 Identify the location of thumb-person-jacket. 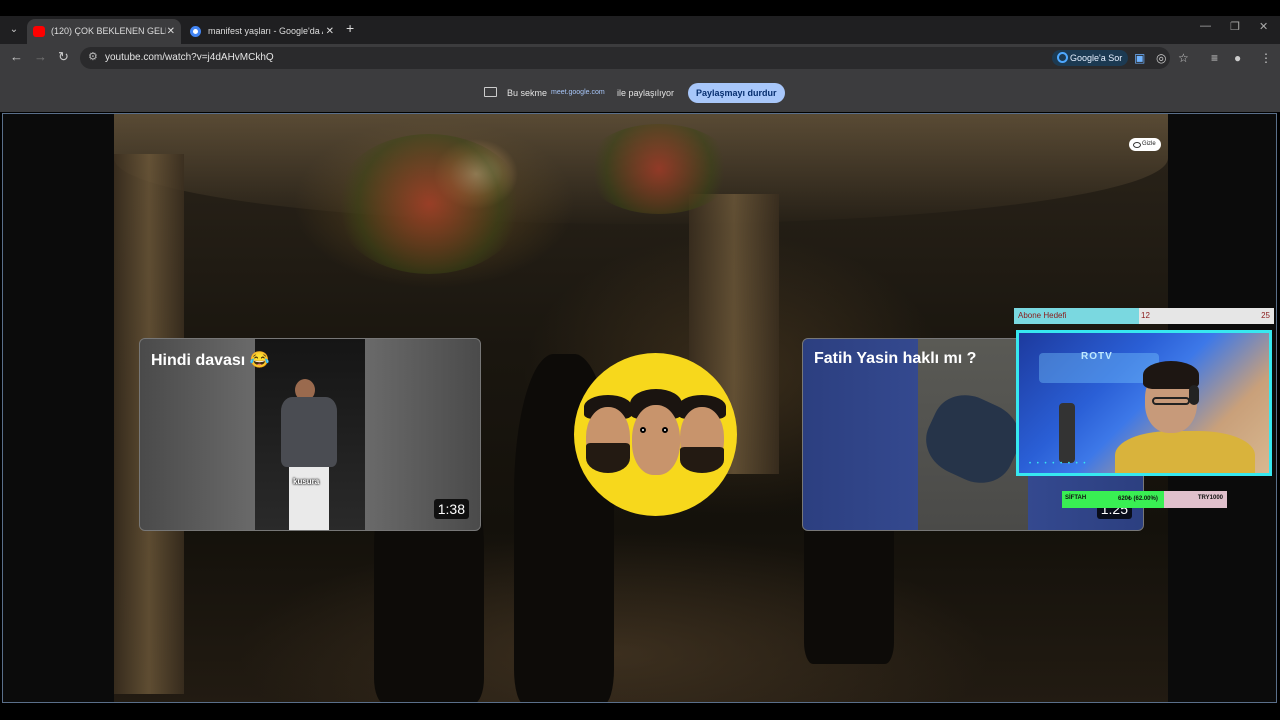
(309, 432).